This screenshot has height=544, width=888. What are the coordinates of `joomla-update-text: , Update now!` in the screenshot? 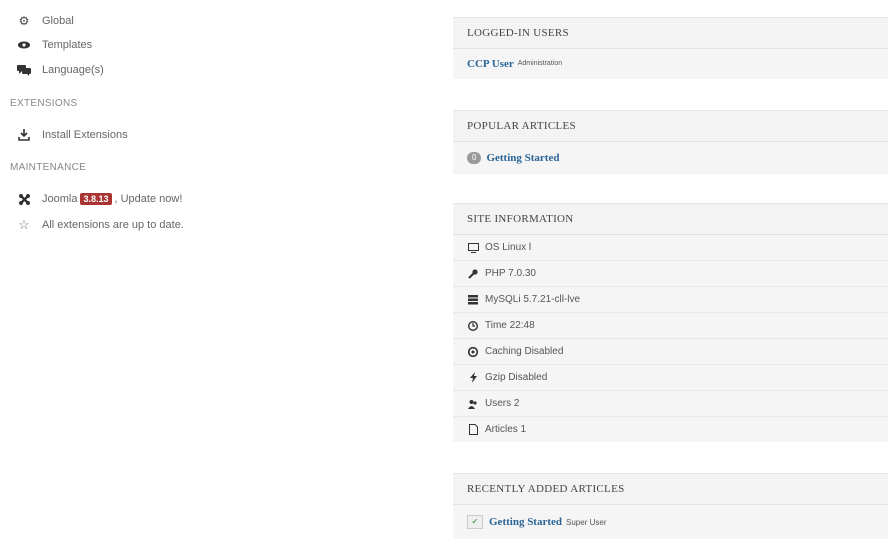 It's located at (148, 199).